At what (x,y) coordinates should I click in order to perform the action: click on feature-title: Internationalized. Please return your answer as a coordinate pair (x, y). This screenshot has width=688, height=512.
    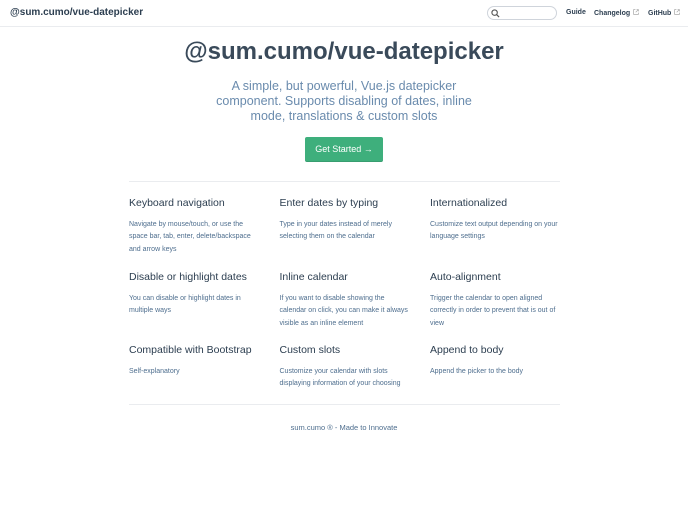
    Looking at the image, I should click on (469, 203).